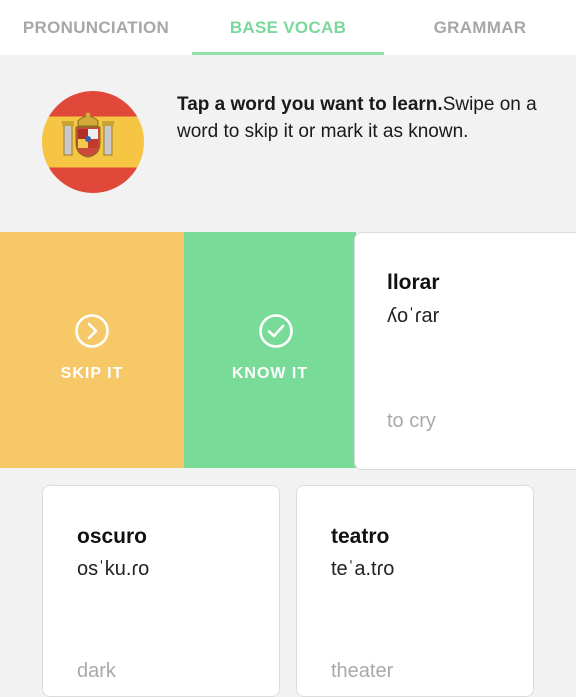  What do you see at coordinates (270, 350) in the screenshot?
I see `know-it-button: KNOW IT` at bounding box center [270, 350].